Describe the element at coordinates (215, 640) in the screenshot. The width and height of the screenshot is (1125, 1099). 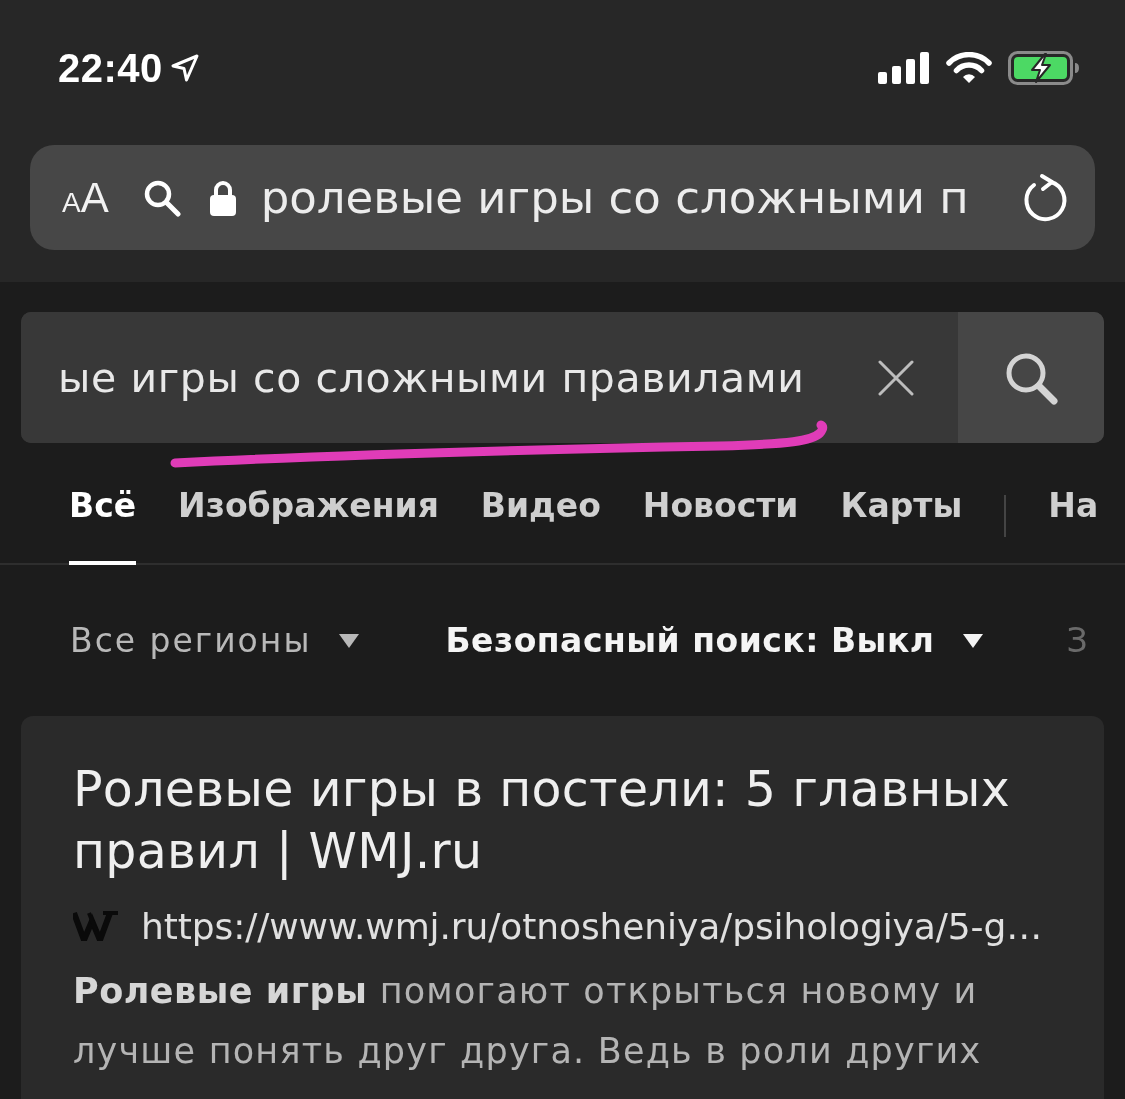
I see `filter-dropdown: Все регионы` at that location.